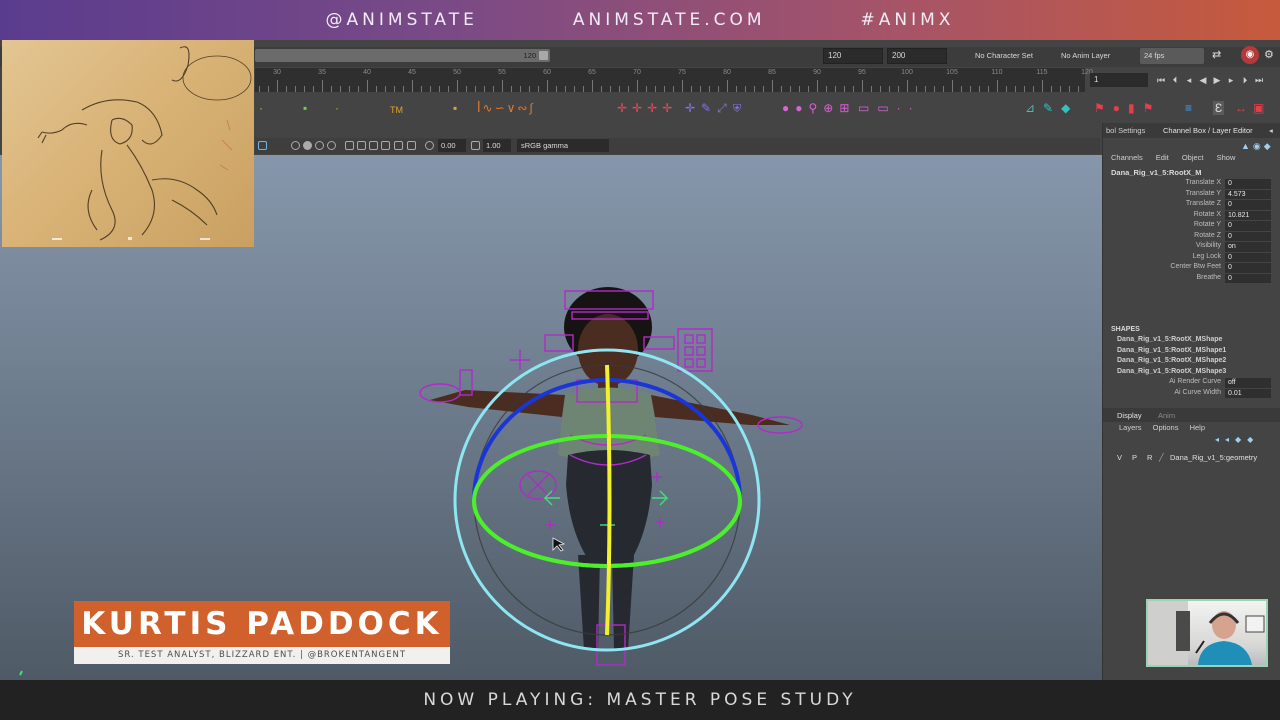  What do you see at coordinates (1226, 157) in the screenshot?
I see `menu-show: Show` at bounding box center [1226, 157].